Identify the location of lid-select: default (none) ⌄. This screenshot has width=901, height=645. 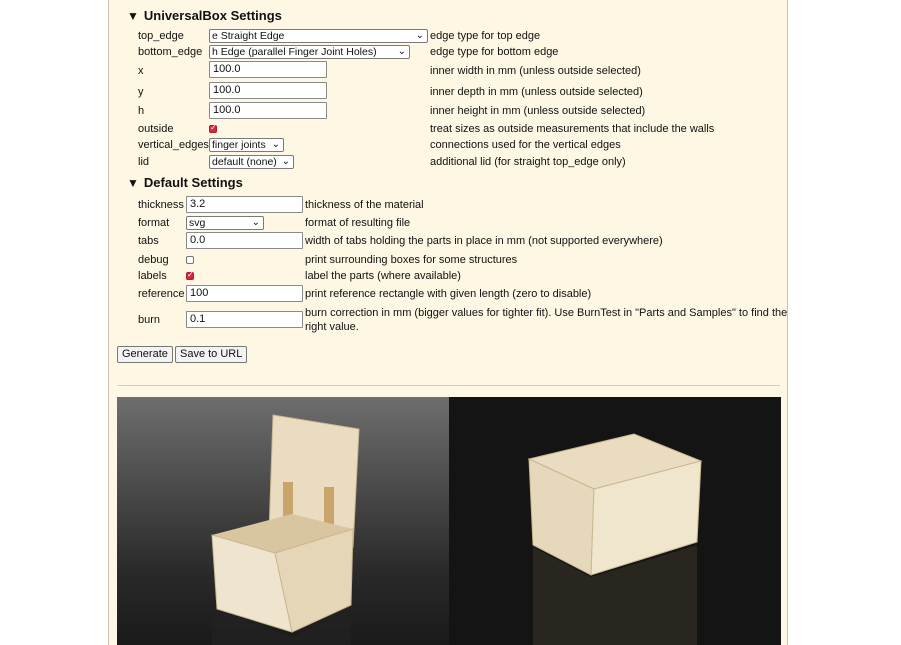
(251, 162).